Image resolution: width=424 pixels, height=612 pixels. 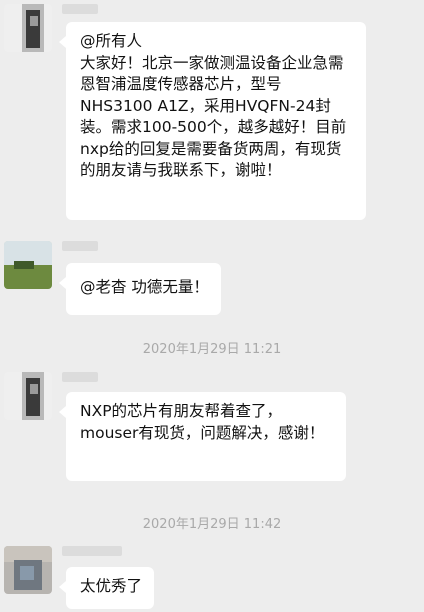 I want to click on message-bubble: NXP的芯片有朋友帮着查了，mouser有现货，问题解决，感谢！, so click(x=202, y=436).